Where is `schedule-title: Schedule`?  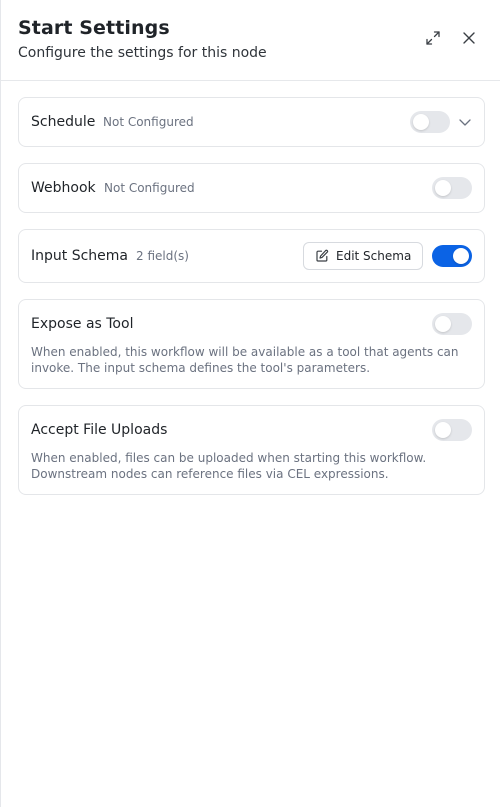 schedule-title: Schedule is located at coordinates (63, 122).